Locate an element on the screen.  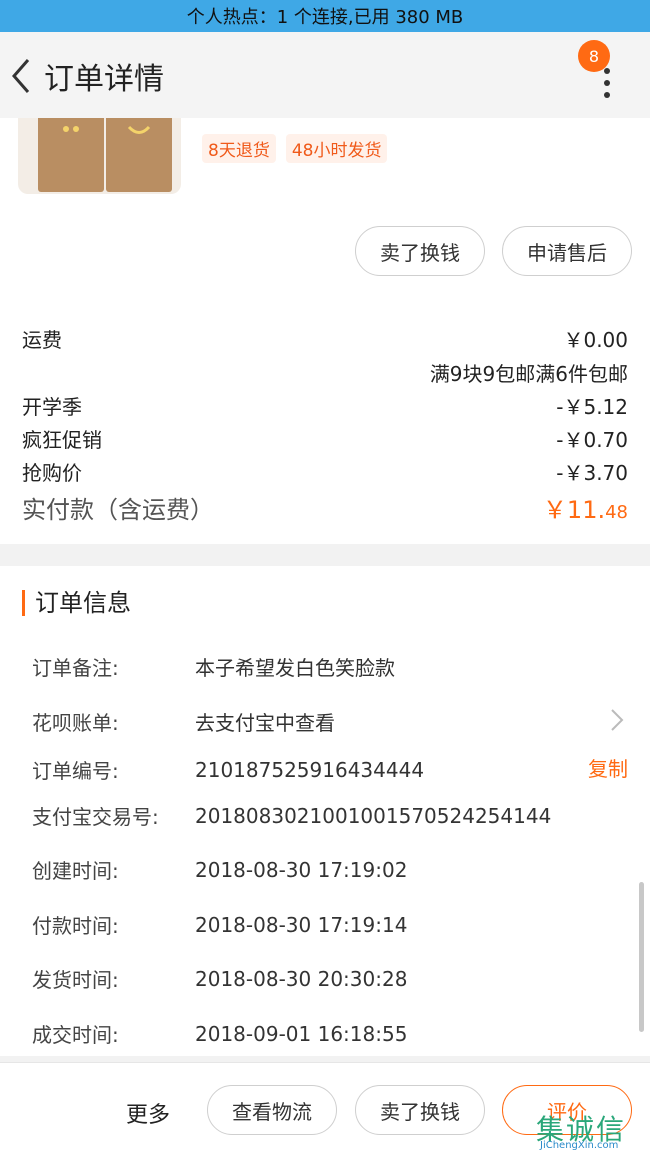
price-row-flash-price: 抢购价 -￥3.70 is located at coordinates (325, 473).